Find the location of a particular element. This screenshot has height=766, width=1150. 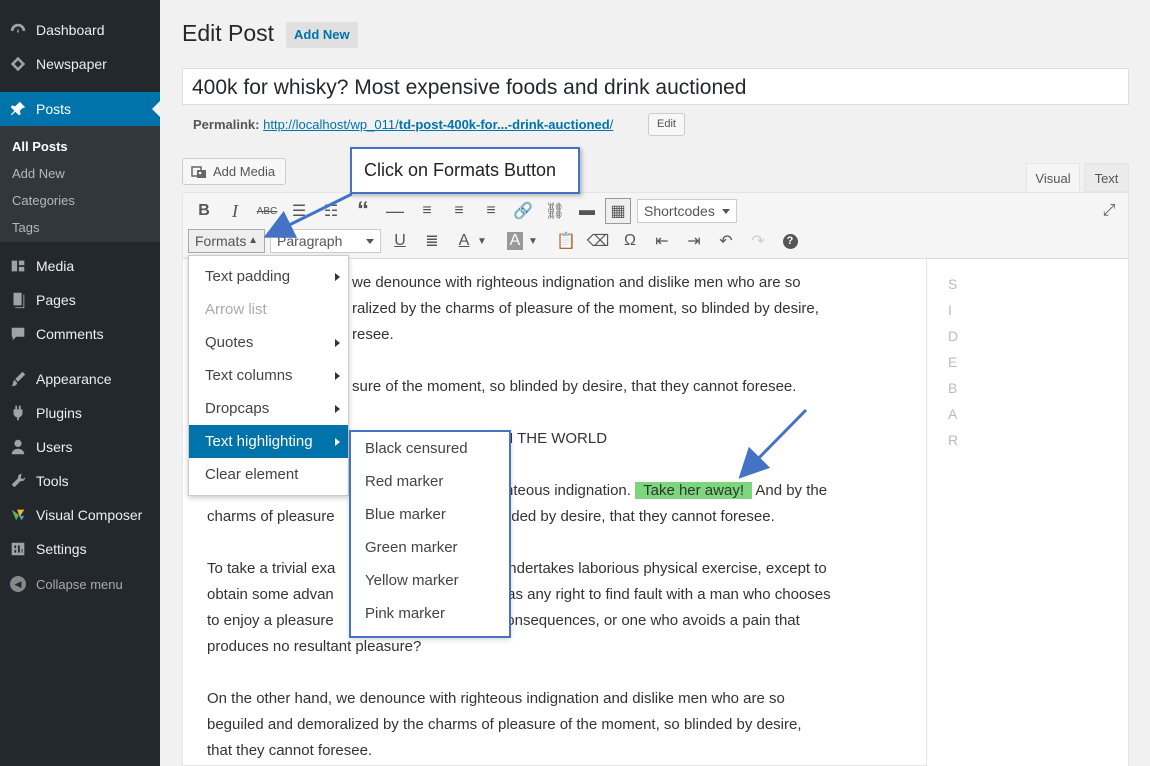

strikethrough-icon: ABC is located at coordinates (267, 211).